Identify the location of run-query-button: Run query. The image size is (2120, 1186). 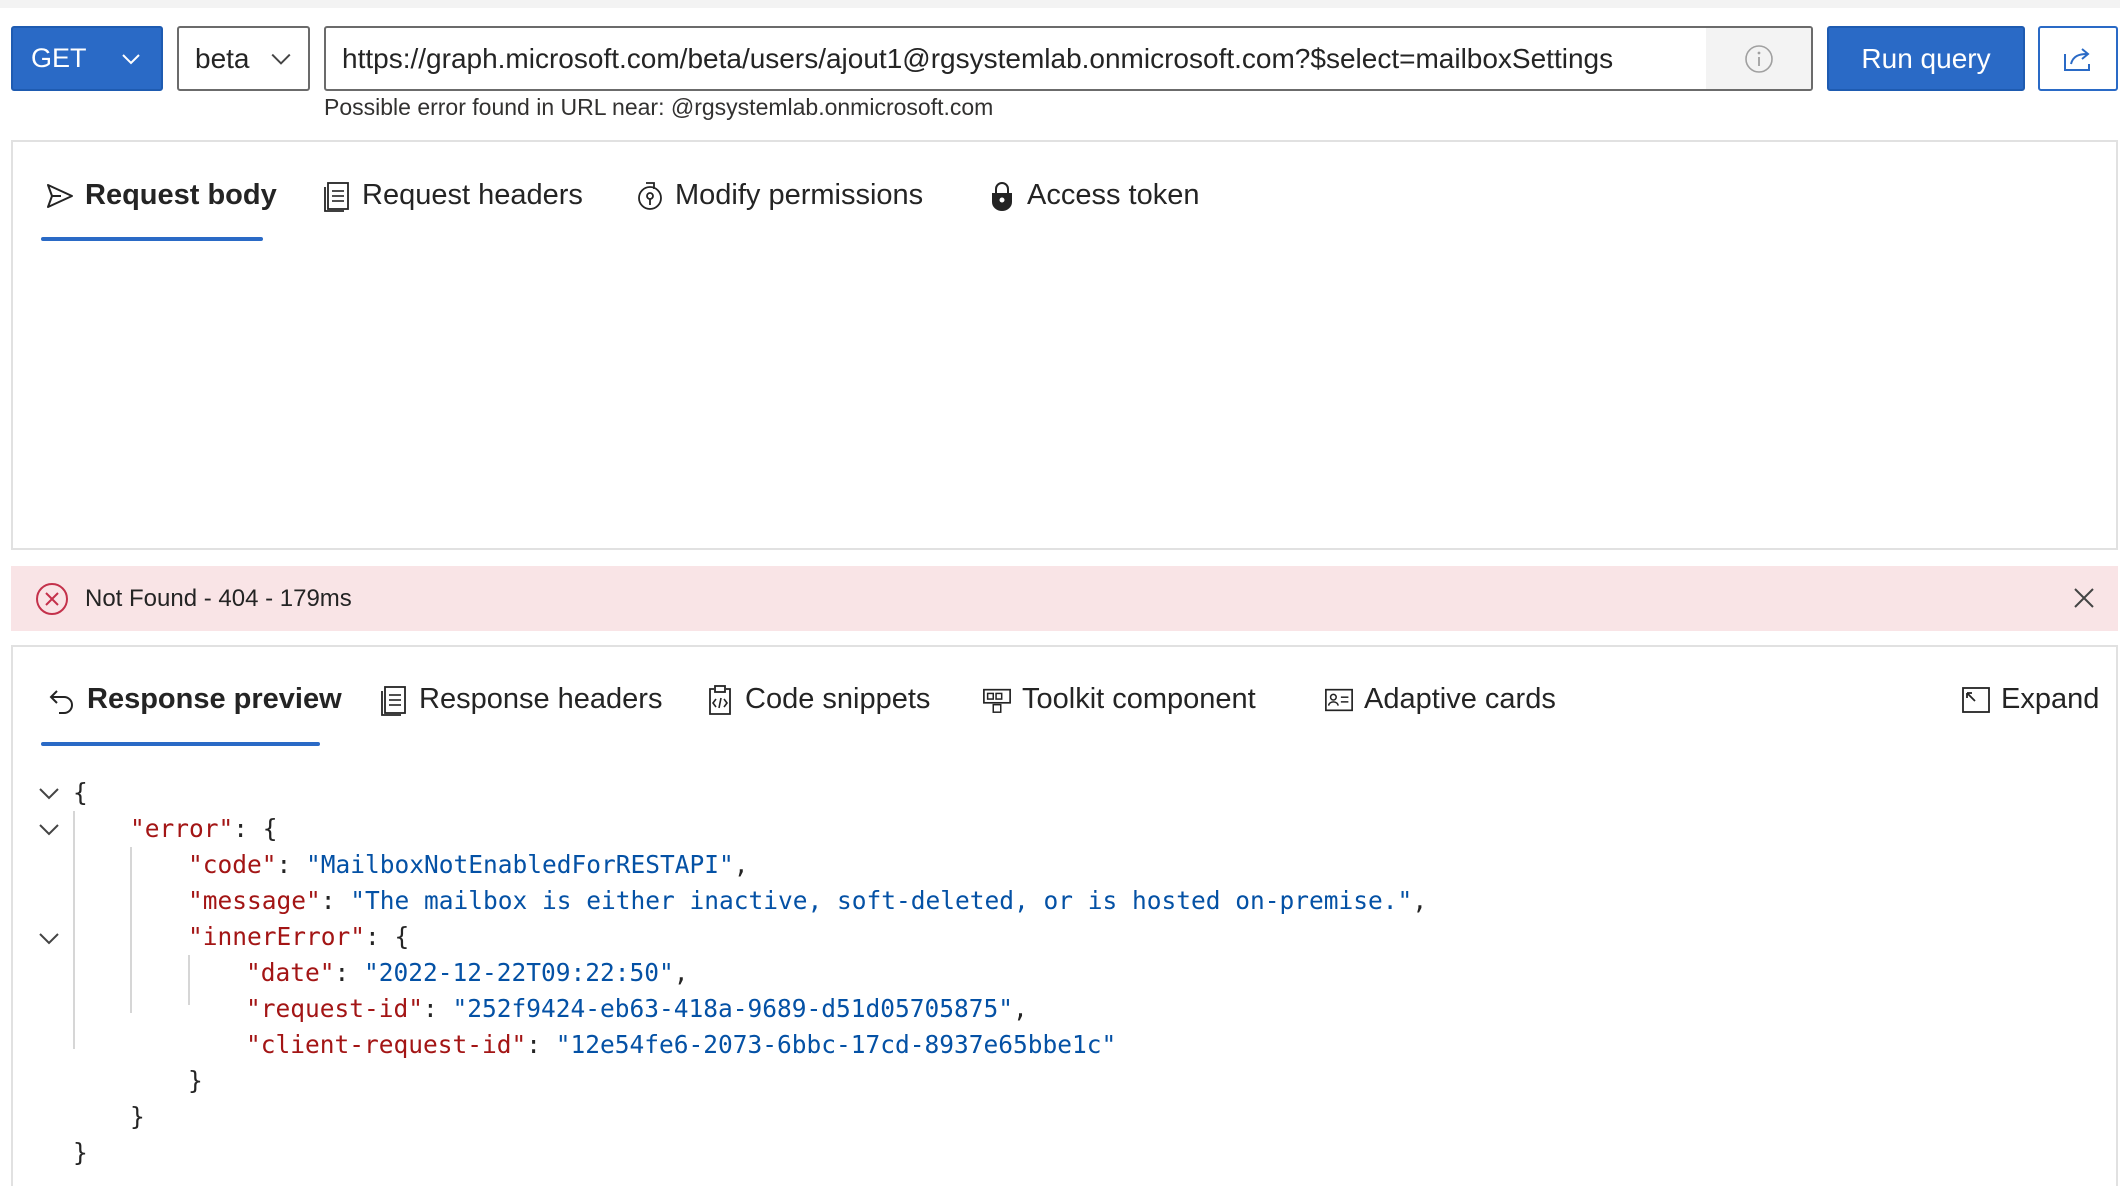
(1926, 58).